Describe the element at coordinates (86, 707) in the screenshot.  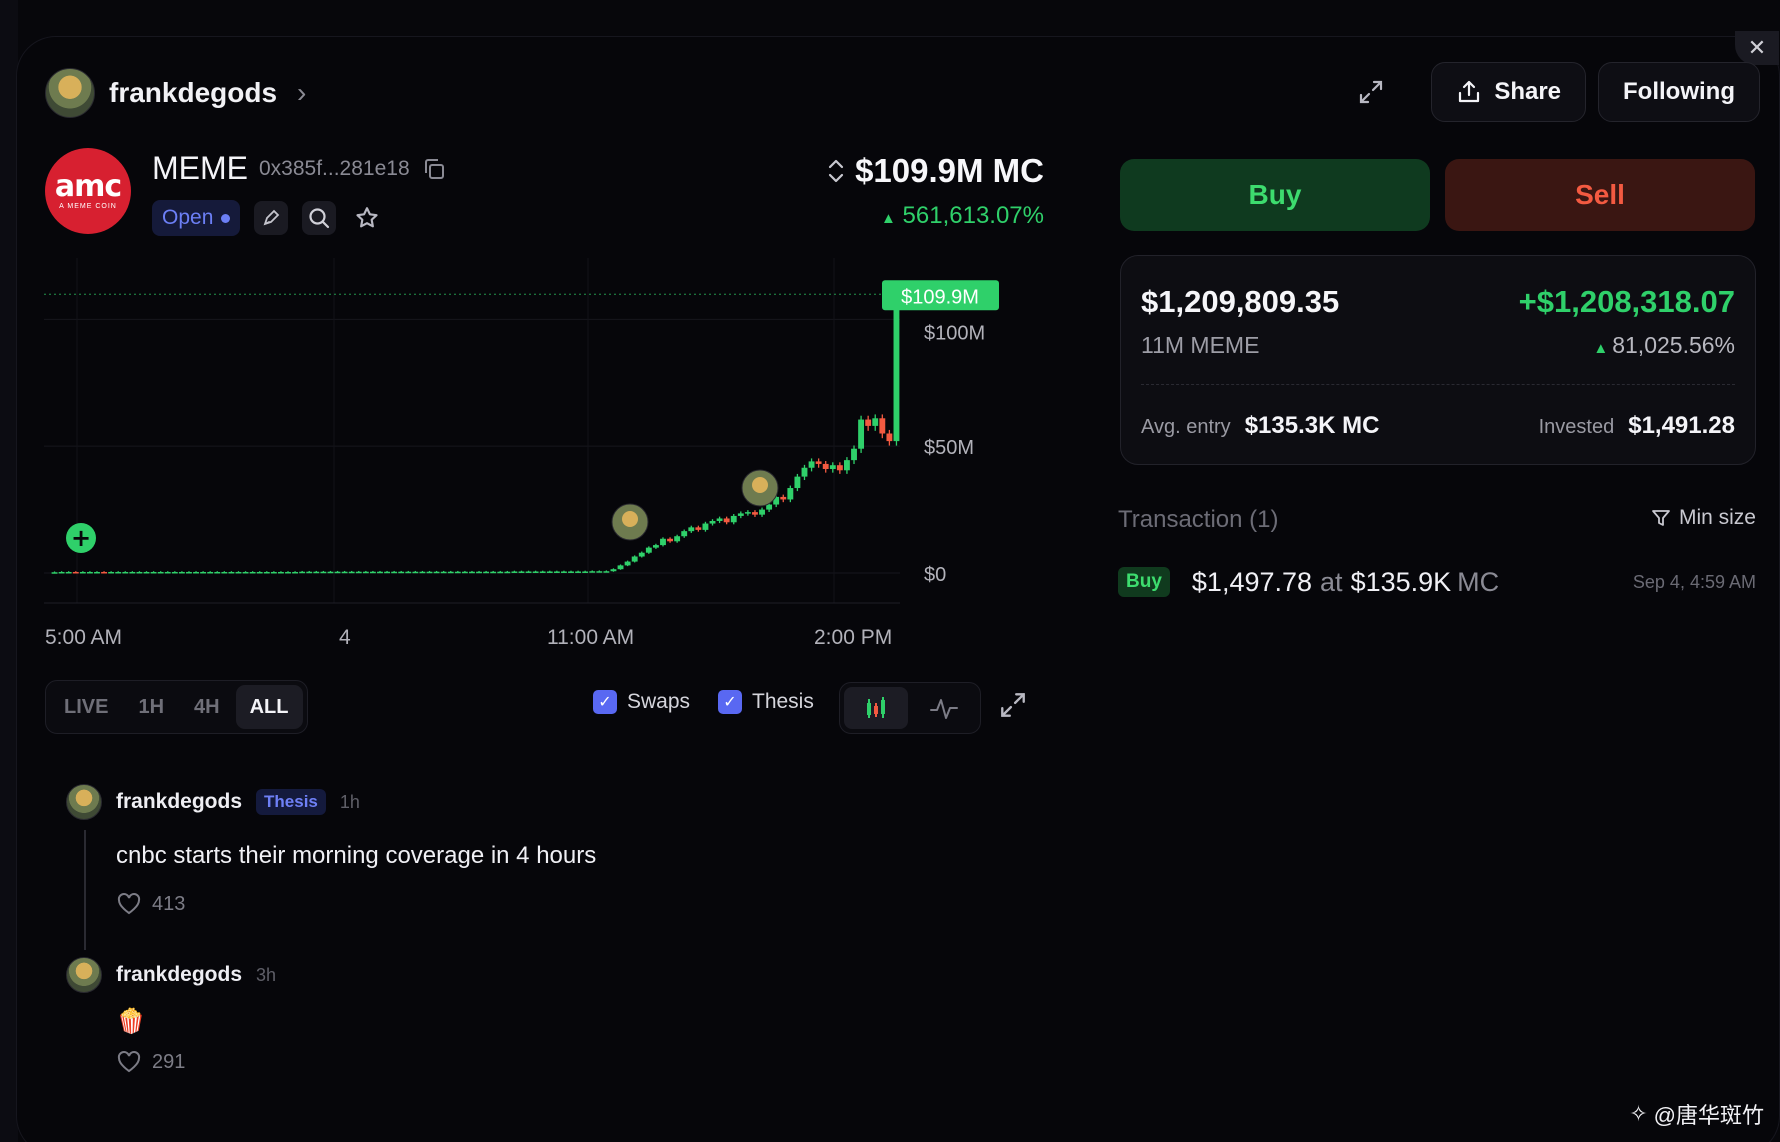
I see `tab-live: LIVE` at that location.